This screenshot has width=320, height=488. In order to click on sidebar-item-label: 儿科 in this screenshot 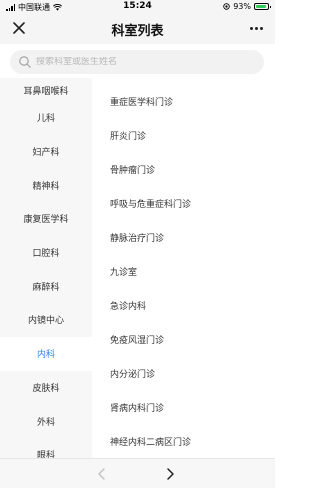, I will do `click(45, 119)`.